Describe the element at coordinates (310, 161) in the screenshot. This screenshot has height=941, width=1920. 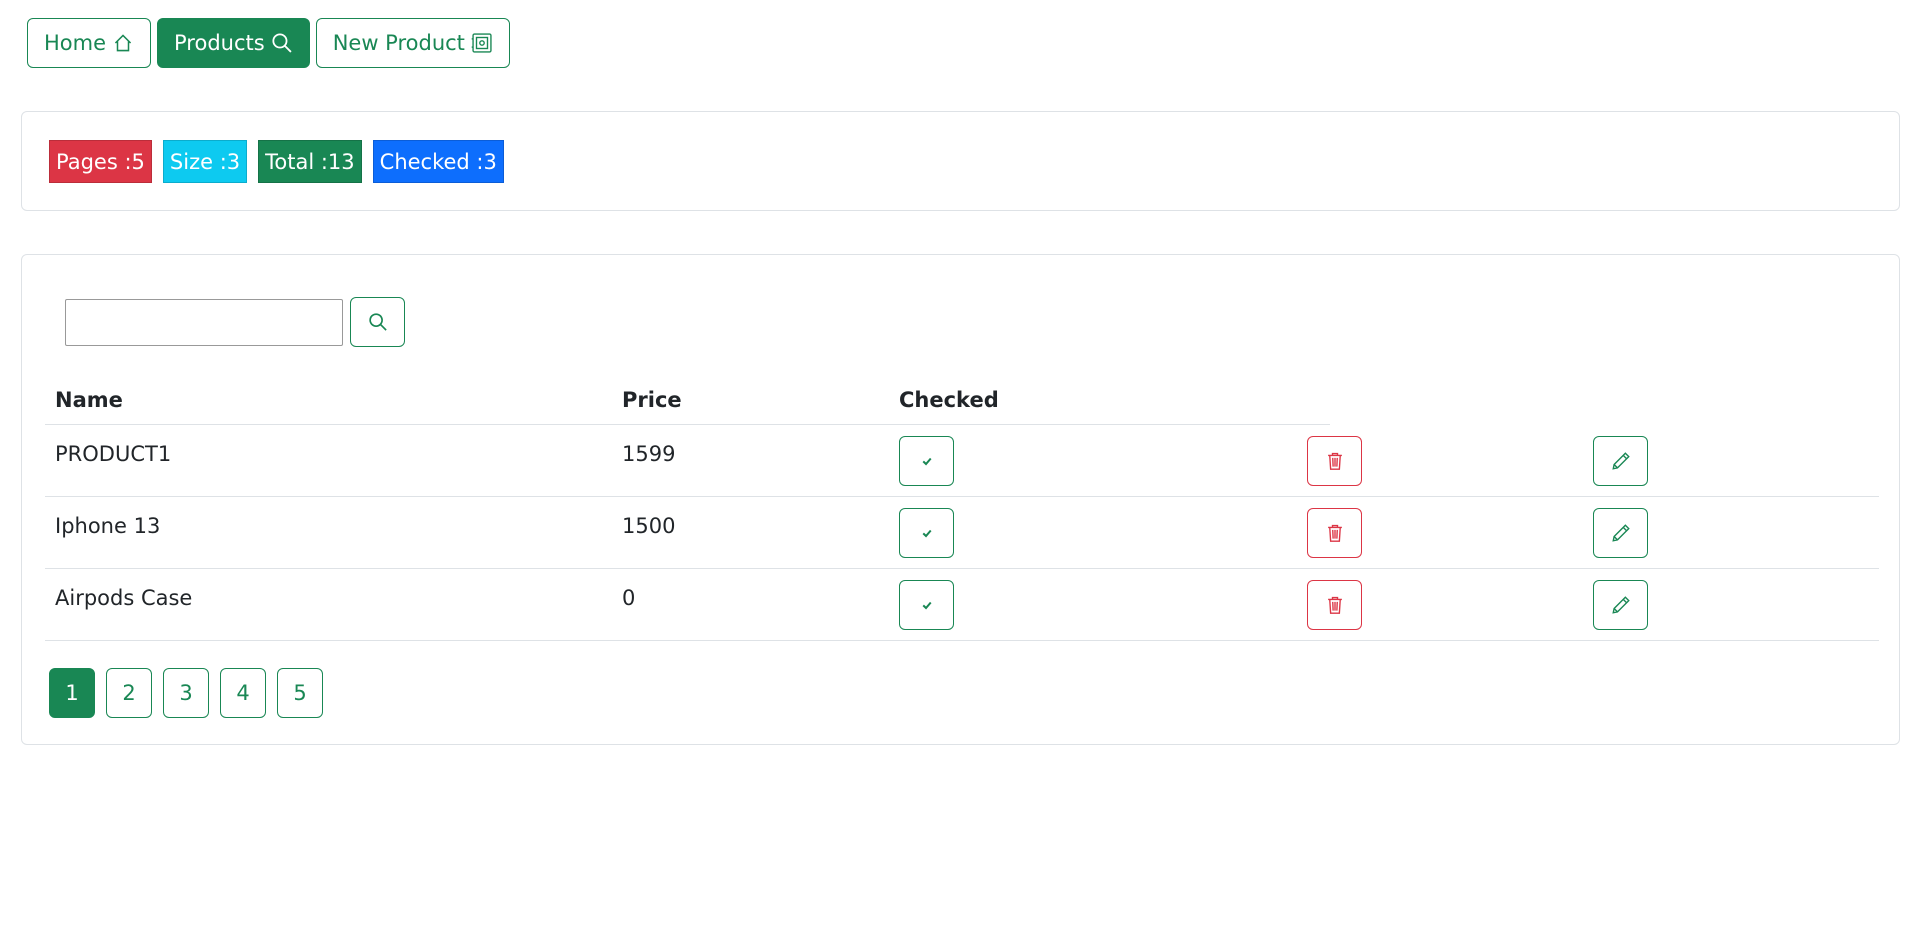
I see `total-badge: Total :13` at that location.